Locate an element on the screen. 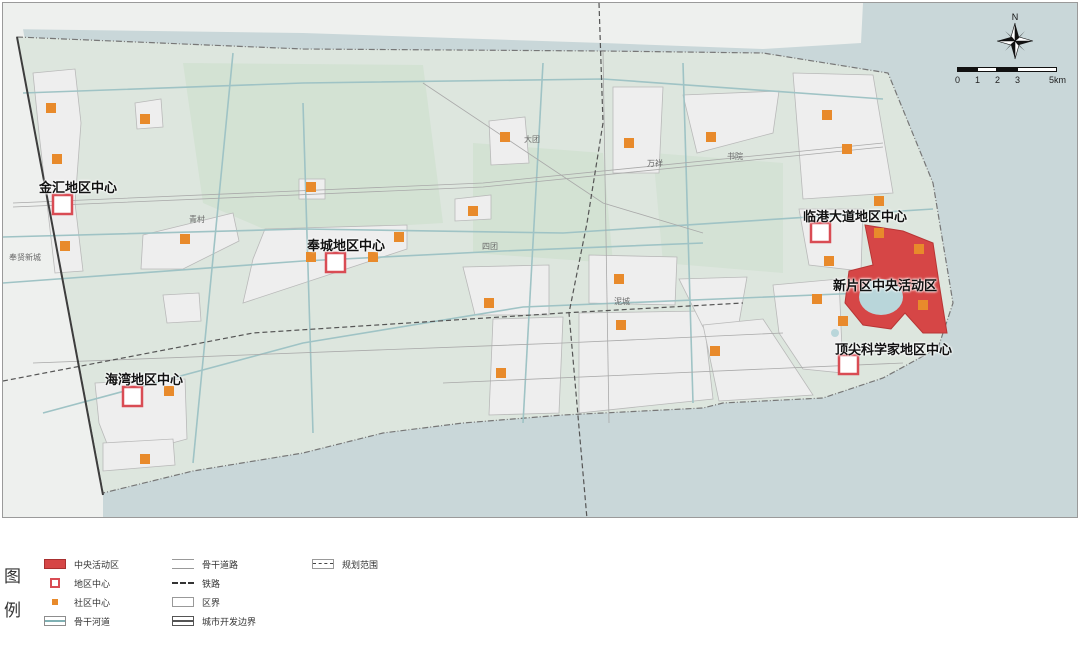 The width and height of the screenshot is (1080, 662). district-center-haiwan is located at coordinates (132, 396).